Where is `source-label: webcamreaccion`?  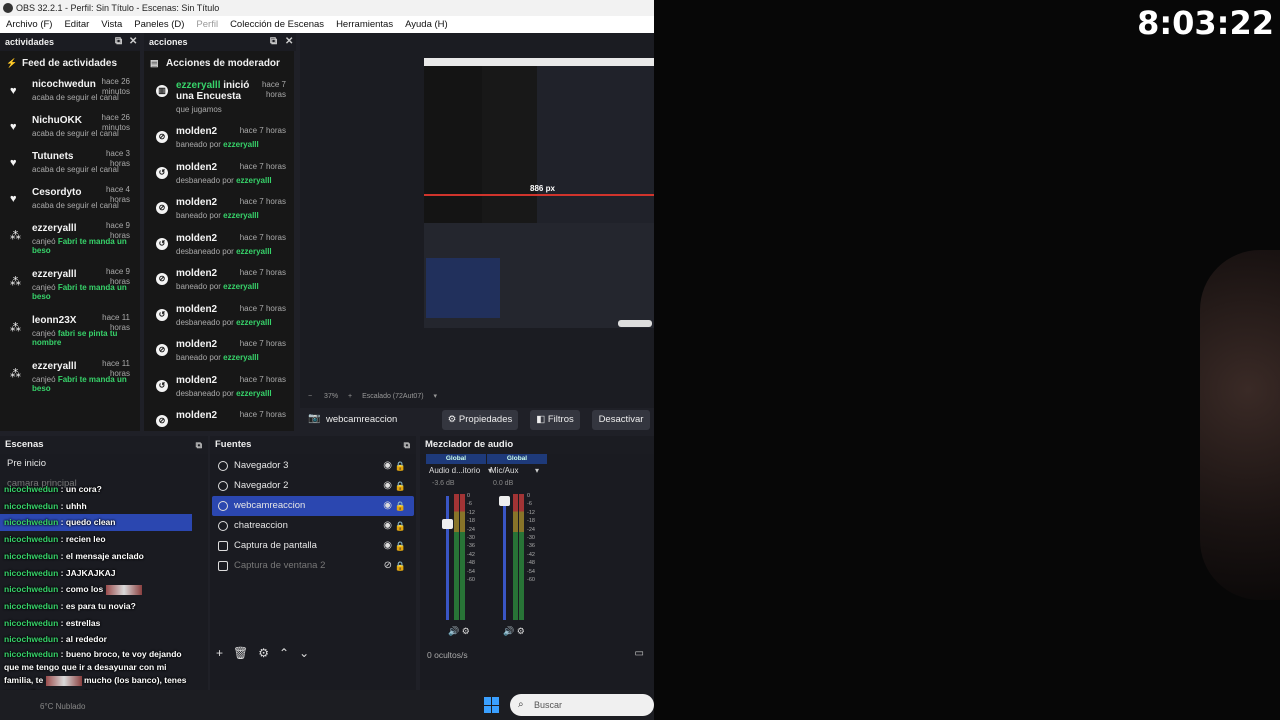 source-label: webcamreaccion is located at coordinates (270, 505).